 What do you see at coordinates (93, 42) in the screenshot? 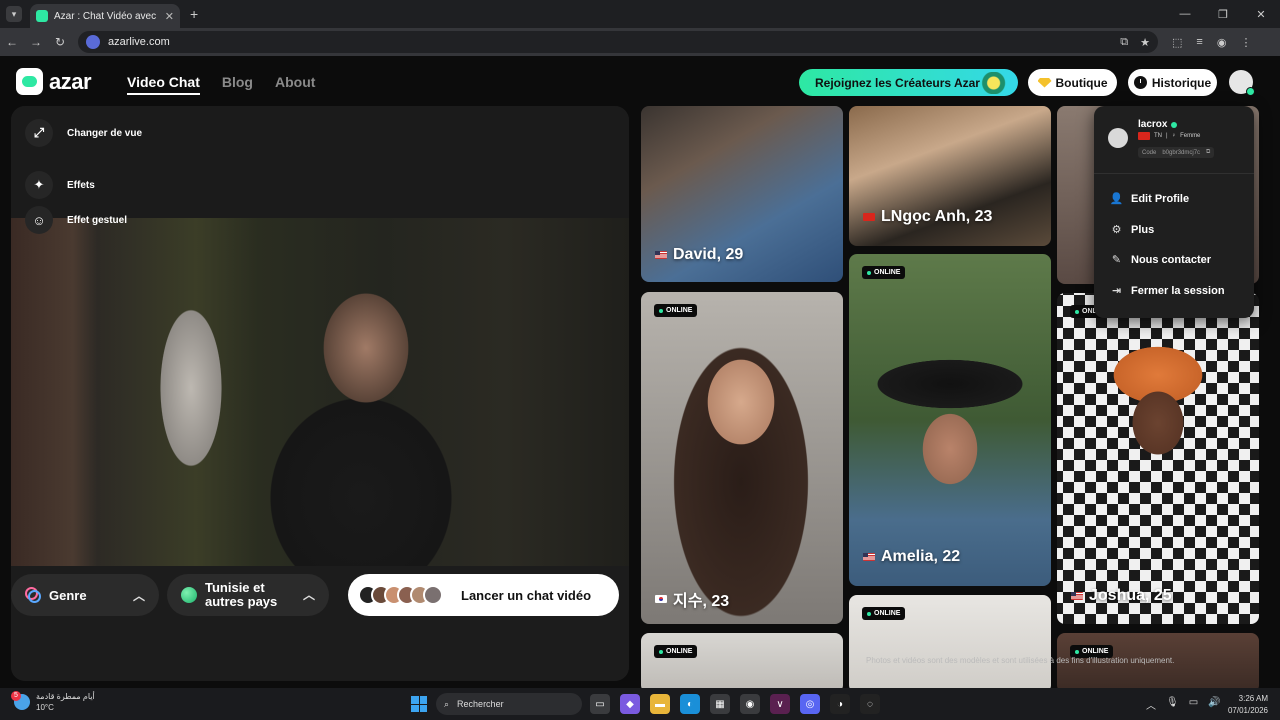
I see `site-info-icon` at bounding box center [93, 42].